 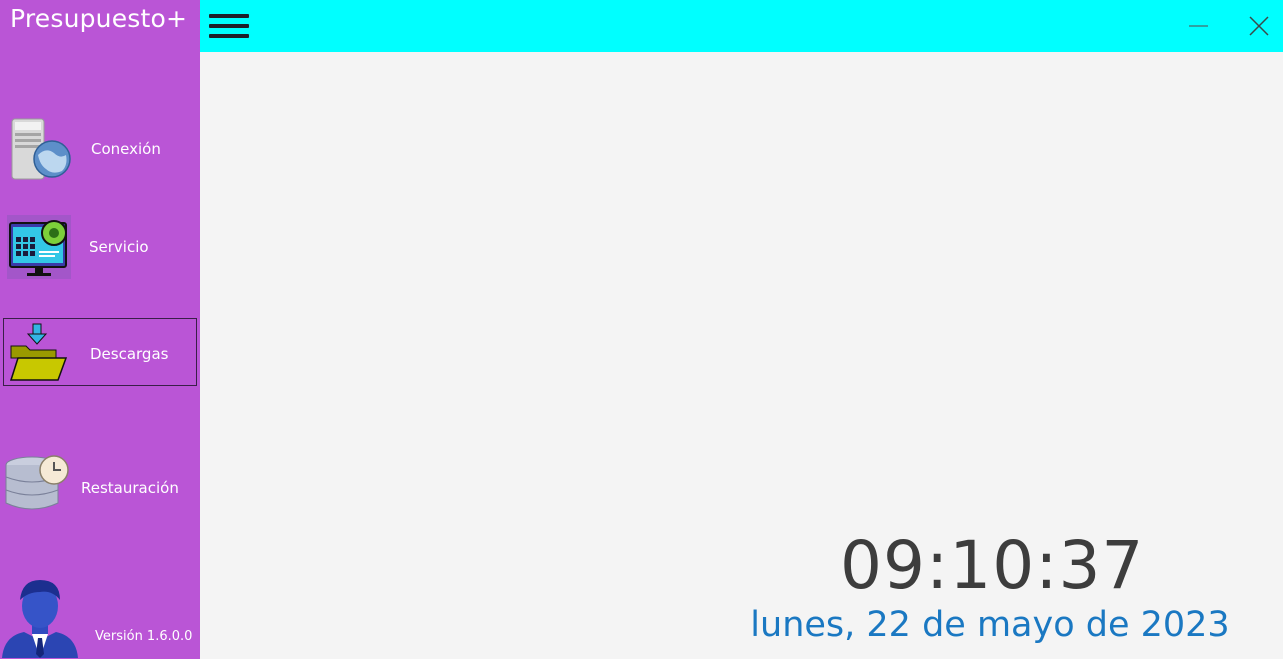 What do you see at coordinates (130, 488) in the screenshot?
I see `sidebar-item-label: Restauración` at bounding box center [130, 488].